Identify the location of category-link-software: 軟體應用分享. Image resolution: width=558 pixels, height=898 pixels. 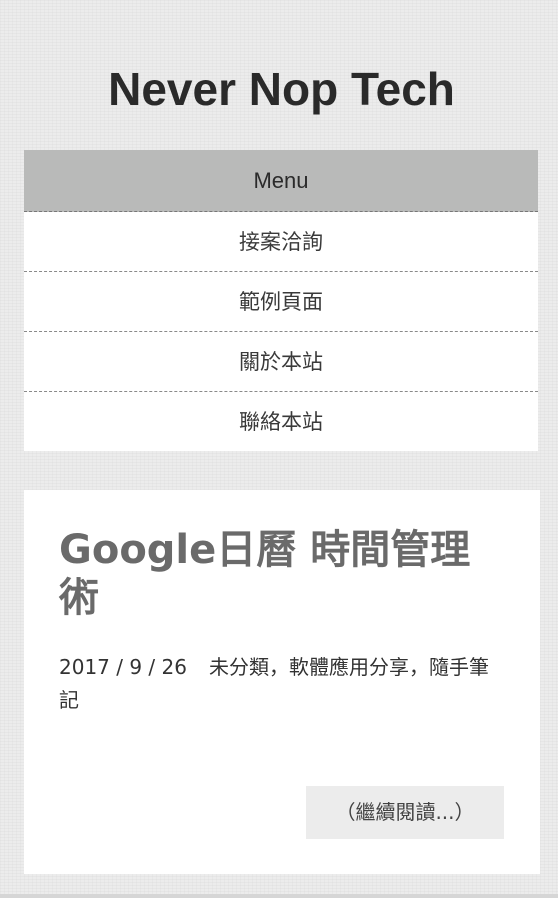
(349, 667).